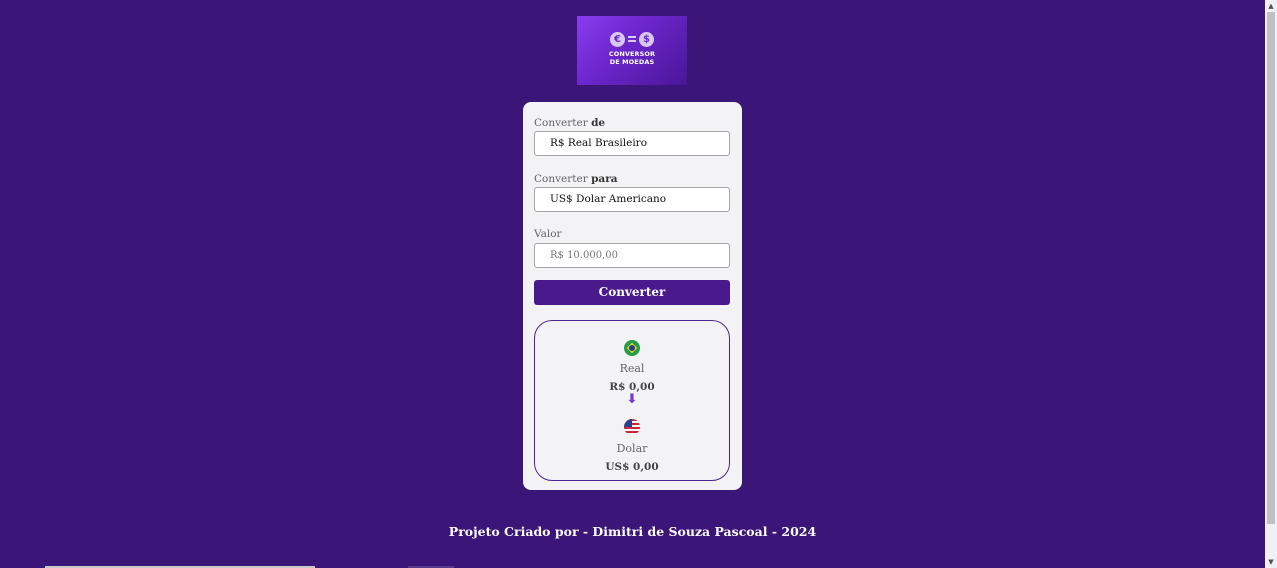  I want to click on swap-icon, so click(632, 39).